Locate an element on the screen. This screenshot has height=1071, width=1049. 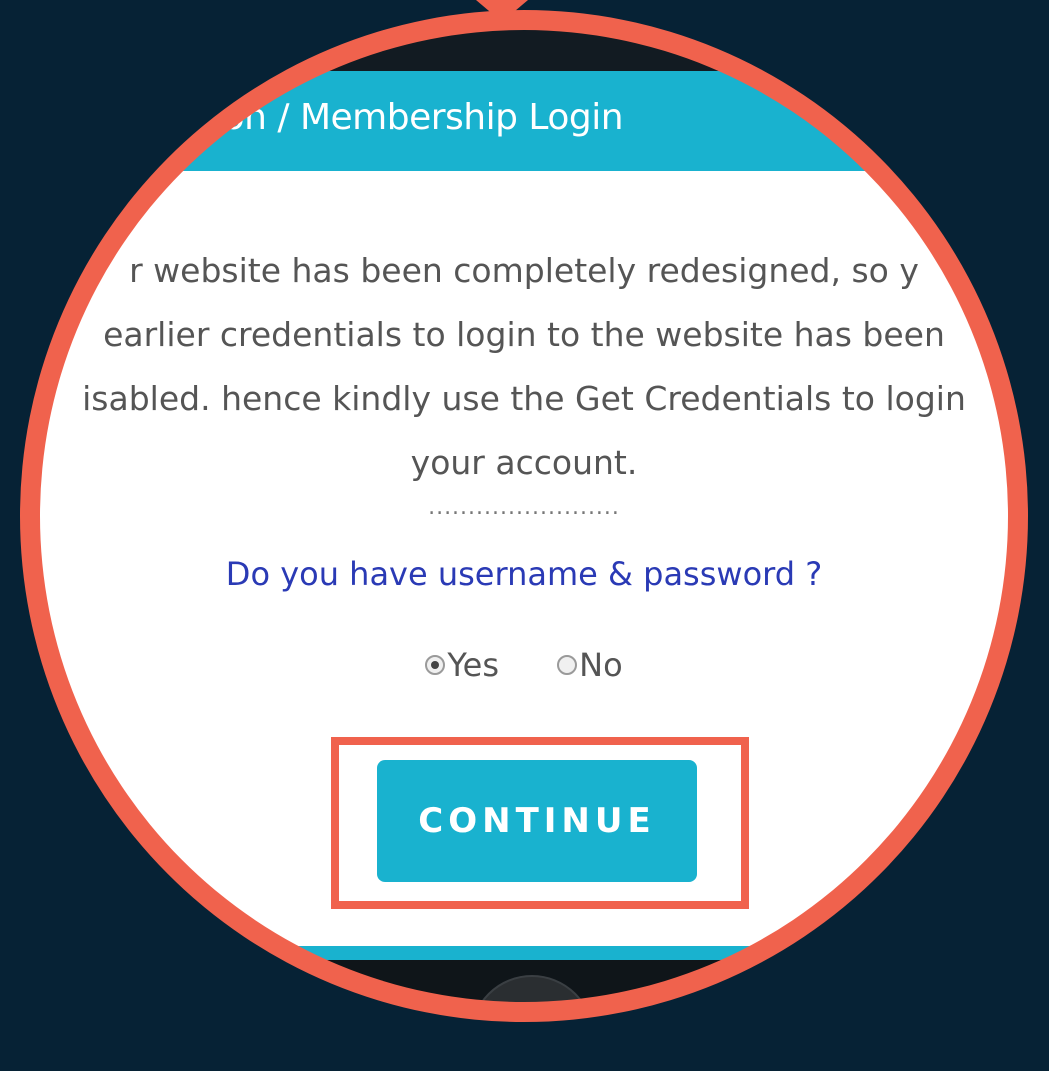
credentials-radio-group: Yes No is located at coordinates (524, 664).